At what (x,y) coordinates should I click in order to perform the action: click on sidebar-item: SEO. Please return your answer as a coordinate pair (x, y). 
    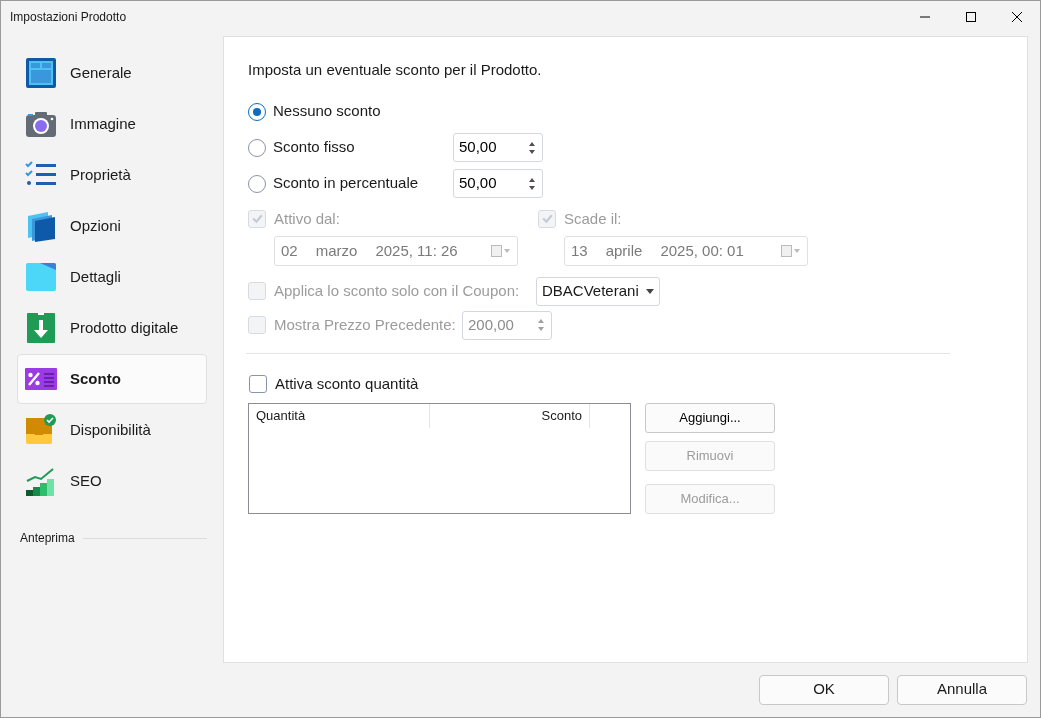
    Looking at the image, I should click on (112, 481).